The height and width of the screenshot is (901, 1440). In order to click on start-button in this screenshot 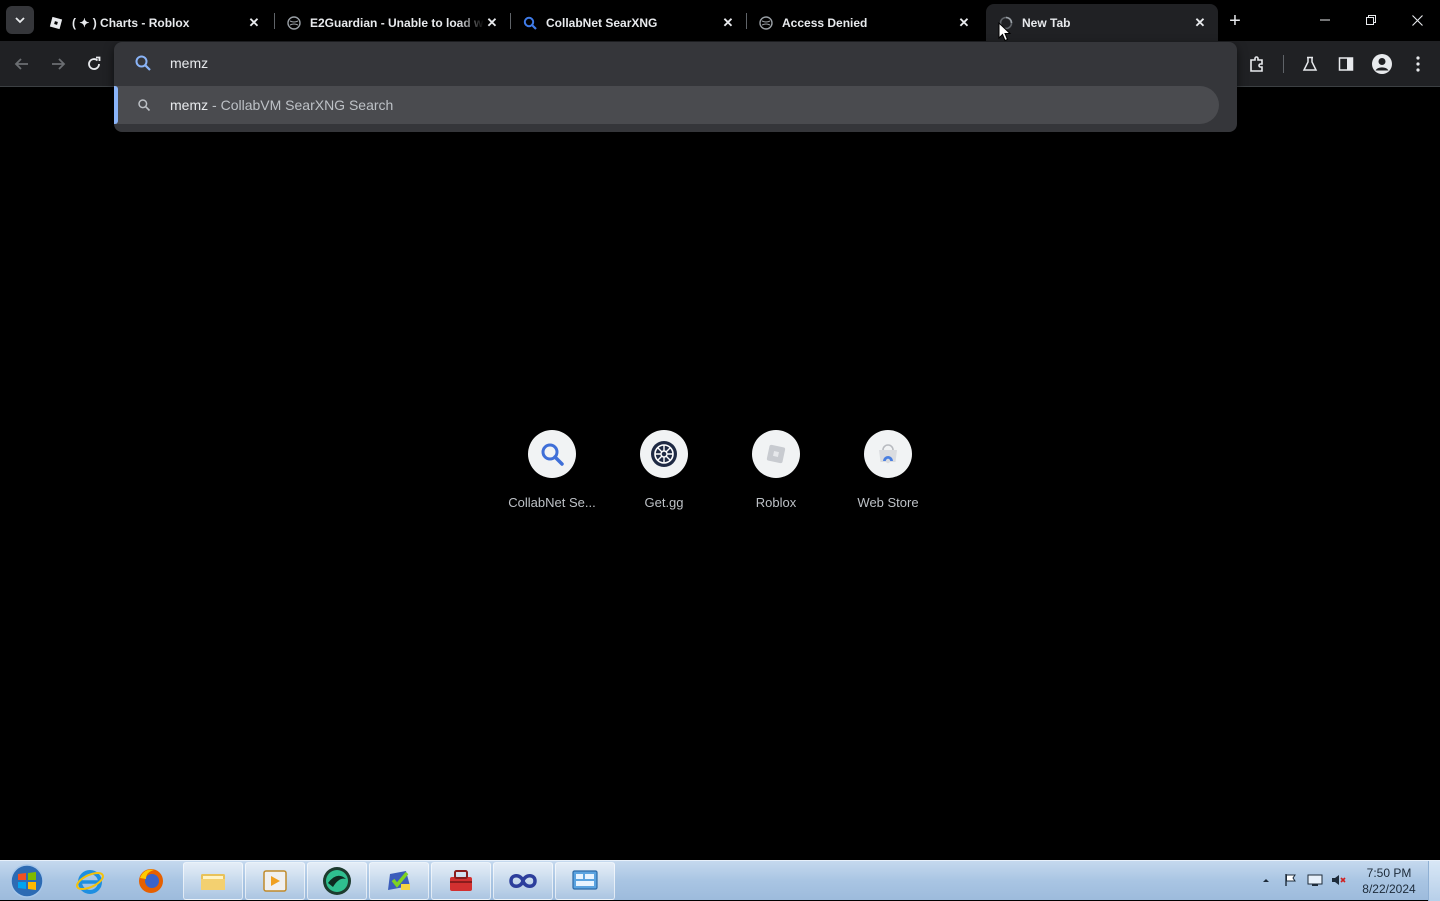, I will do `click(27, 881)`.